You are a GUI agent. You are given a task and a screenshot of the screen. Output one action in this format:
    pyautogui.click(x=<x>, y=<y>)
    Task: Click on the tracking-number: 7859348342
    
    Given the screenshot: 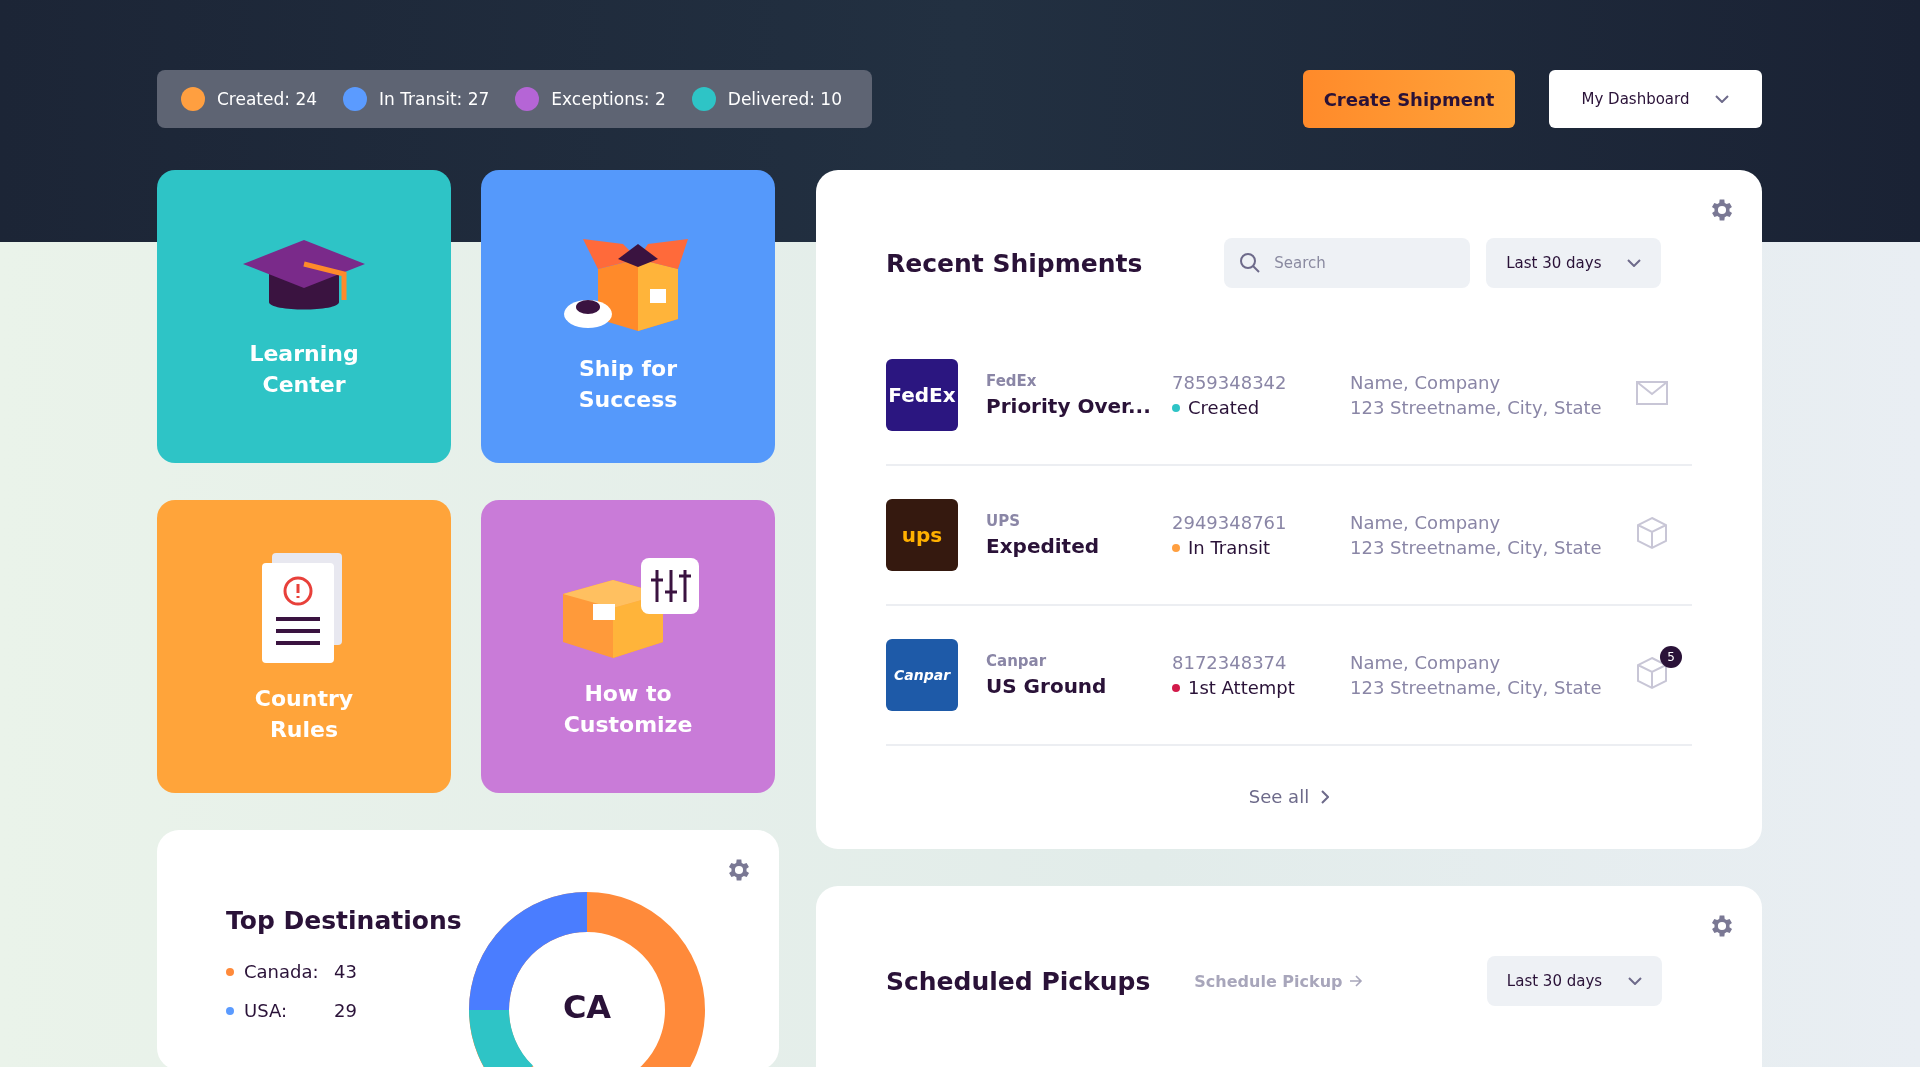 What is the action you would take?
    pyautogui.click(x=1230, y=382)
    